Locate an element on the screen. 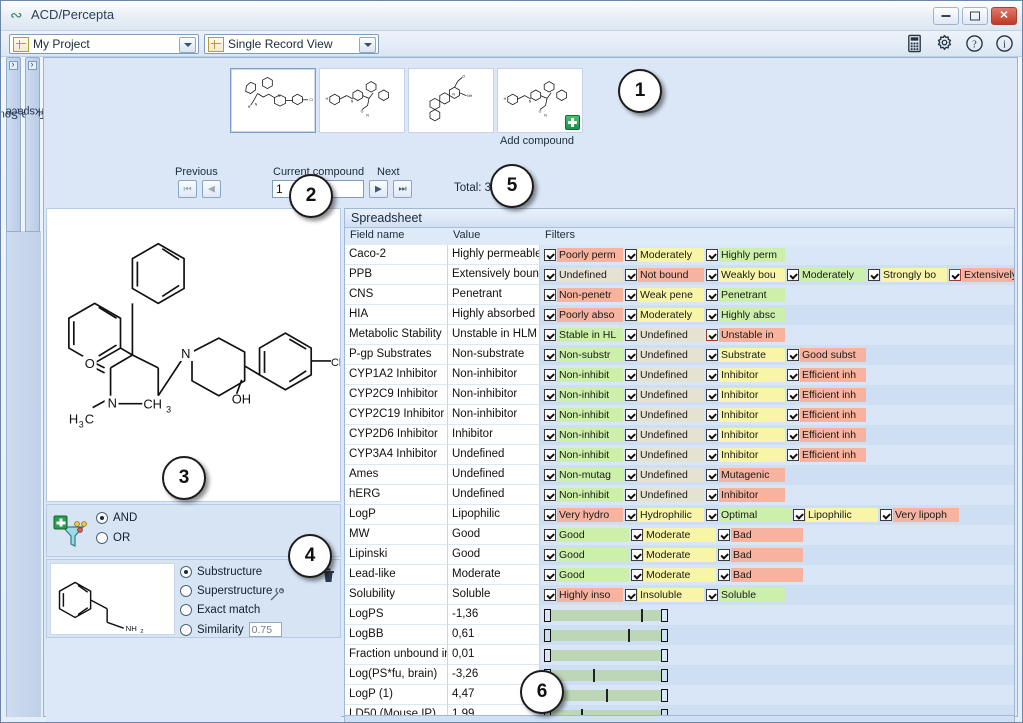 The width and height of the screenshot is (1023, 723). filter-chip: Strongly bo is located at coordinates (907, 275).